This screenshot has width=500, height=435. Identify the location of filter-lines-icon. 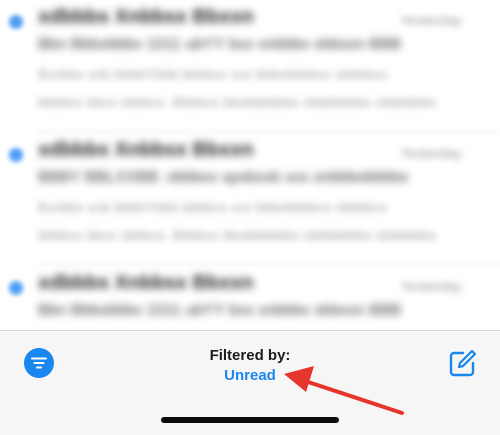
(39, 363).